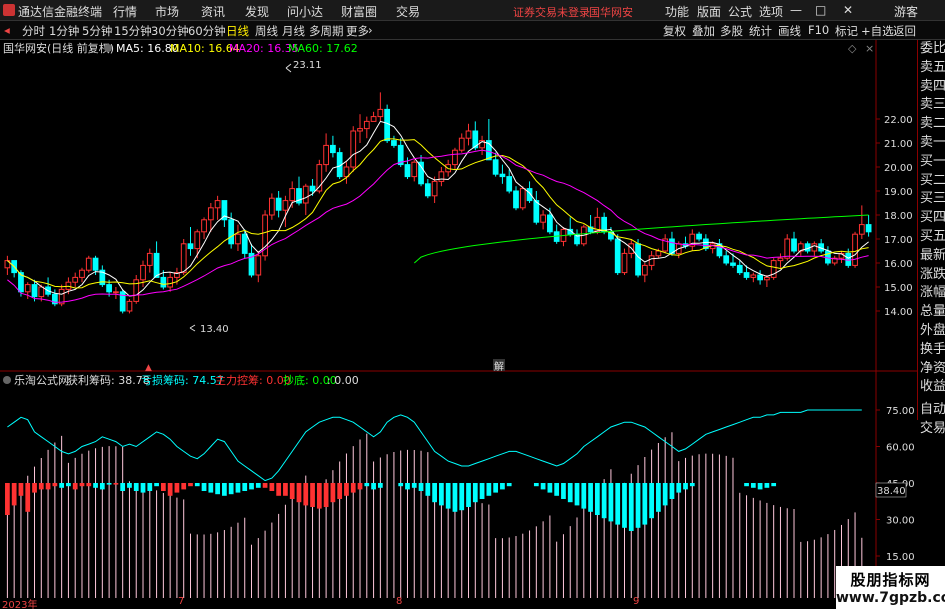 Image resolution: width=945 pixels, height=609 pixels. I want to click on tab-more: 更多, so click(357, 31).